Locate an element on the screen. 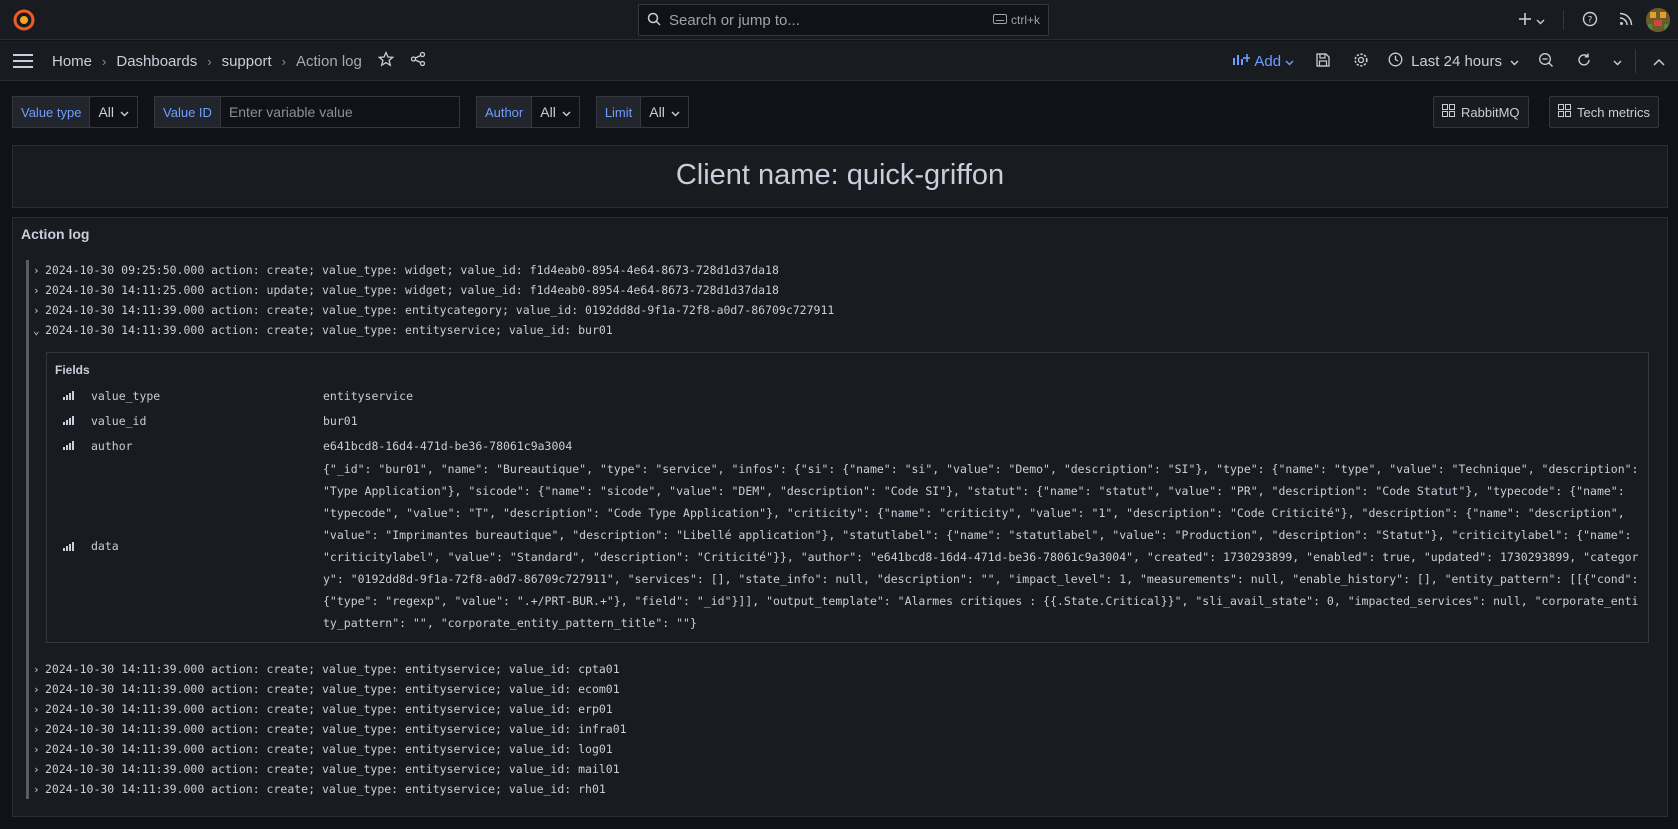 The image size is (1678, 829). variable-label-limit: Limit is located at coordinates (618, 112).